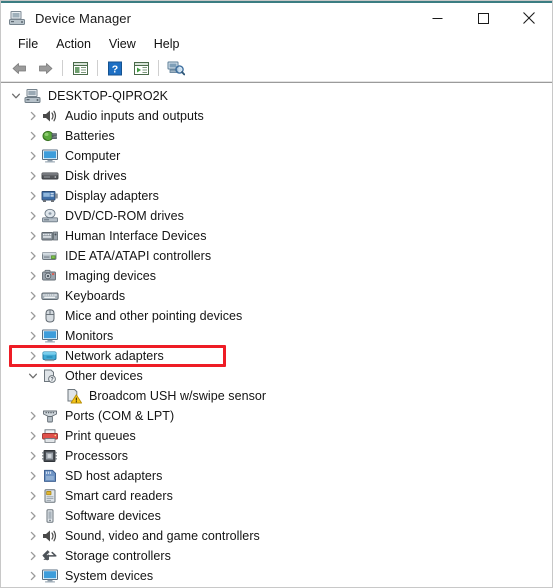 The image size is (553, 588). What do you see at coordinates (108, 96) in the screenshot?
I see `tree-item-label: DESKTOP-QIPRO2K` at bounding box center [108, 96].